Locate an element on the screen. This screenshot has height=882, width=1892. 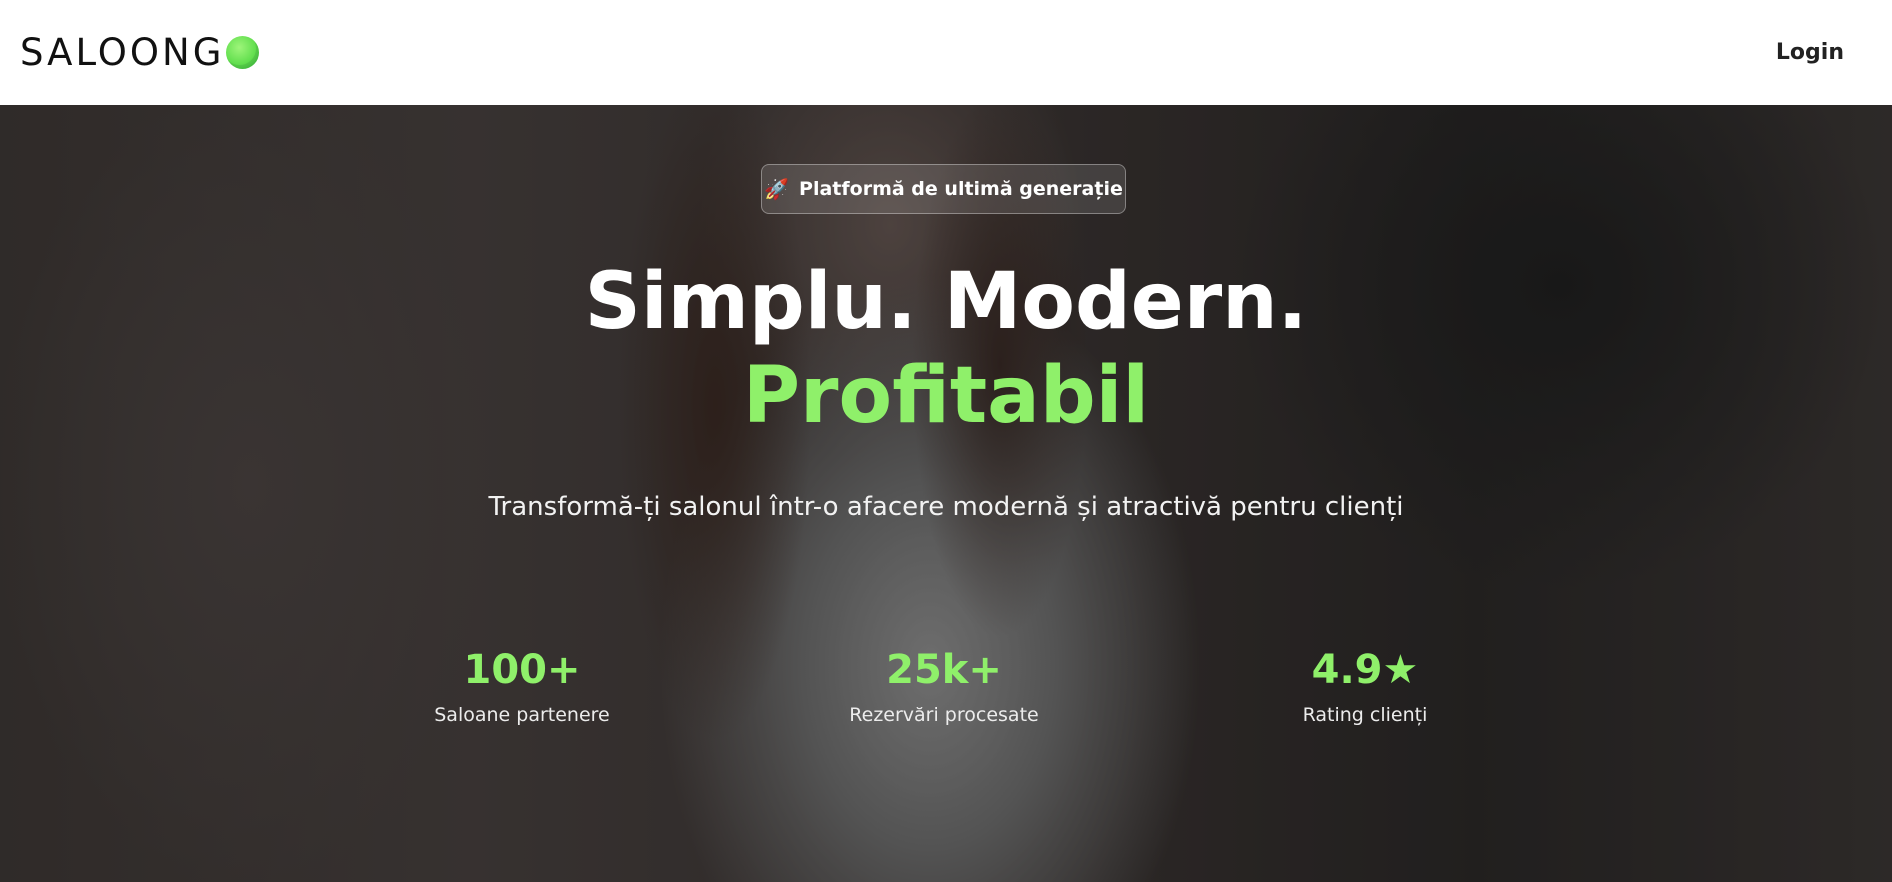
top-navigation-bar: SALOONG Login is located at coordinates (946, 52).